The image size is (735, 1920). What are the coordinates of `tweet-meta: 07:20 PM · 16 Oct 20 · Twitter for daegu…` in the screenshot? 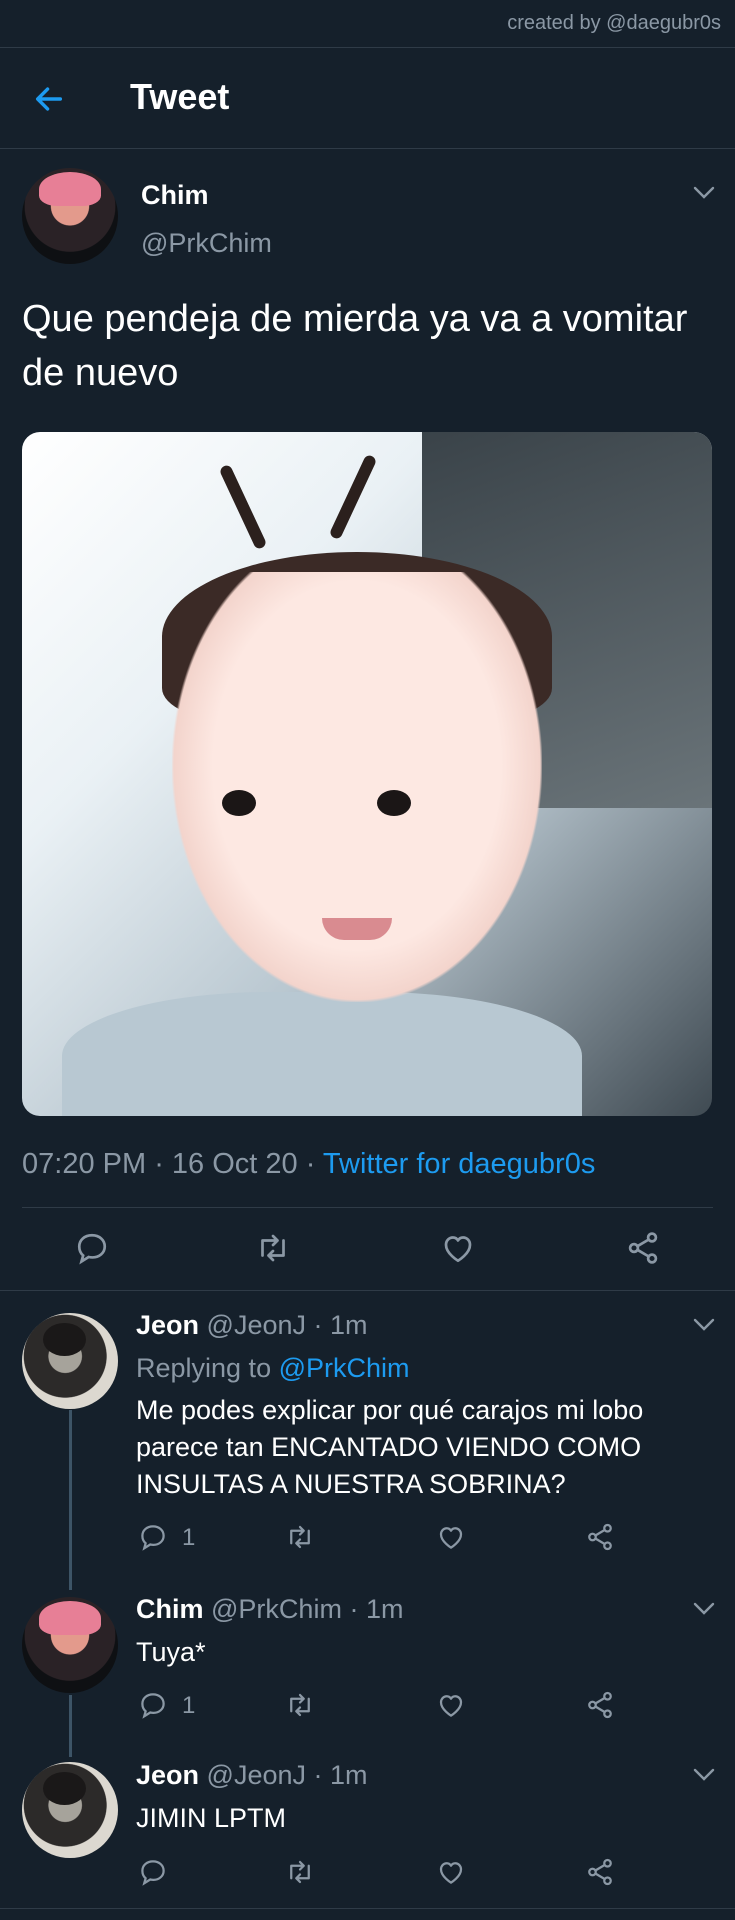 It's located at (308, 1164).